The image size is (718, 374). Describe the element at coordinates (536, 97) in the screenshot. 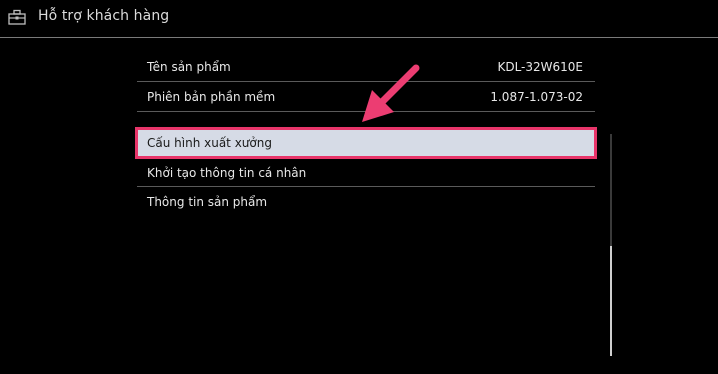

I see `software-version-value: 1.087-1.073-02` at that location.